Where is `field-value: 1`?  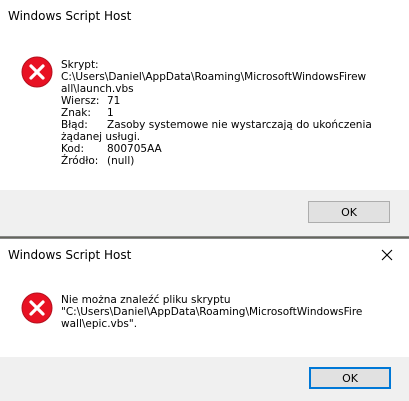 field-value: 1 is located at coordinates (110, 113).